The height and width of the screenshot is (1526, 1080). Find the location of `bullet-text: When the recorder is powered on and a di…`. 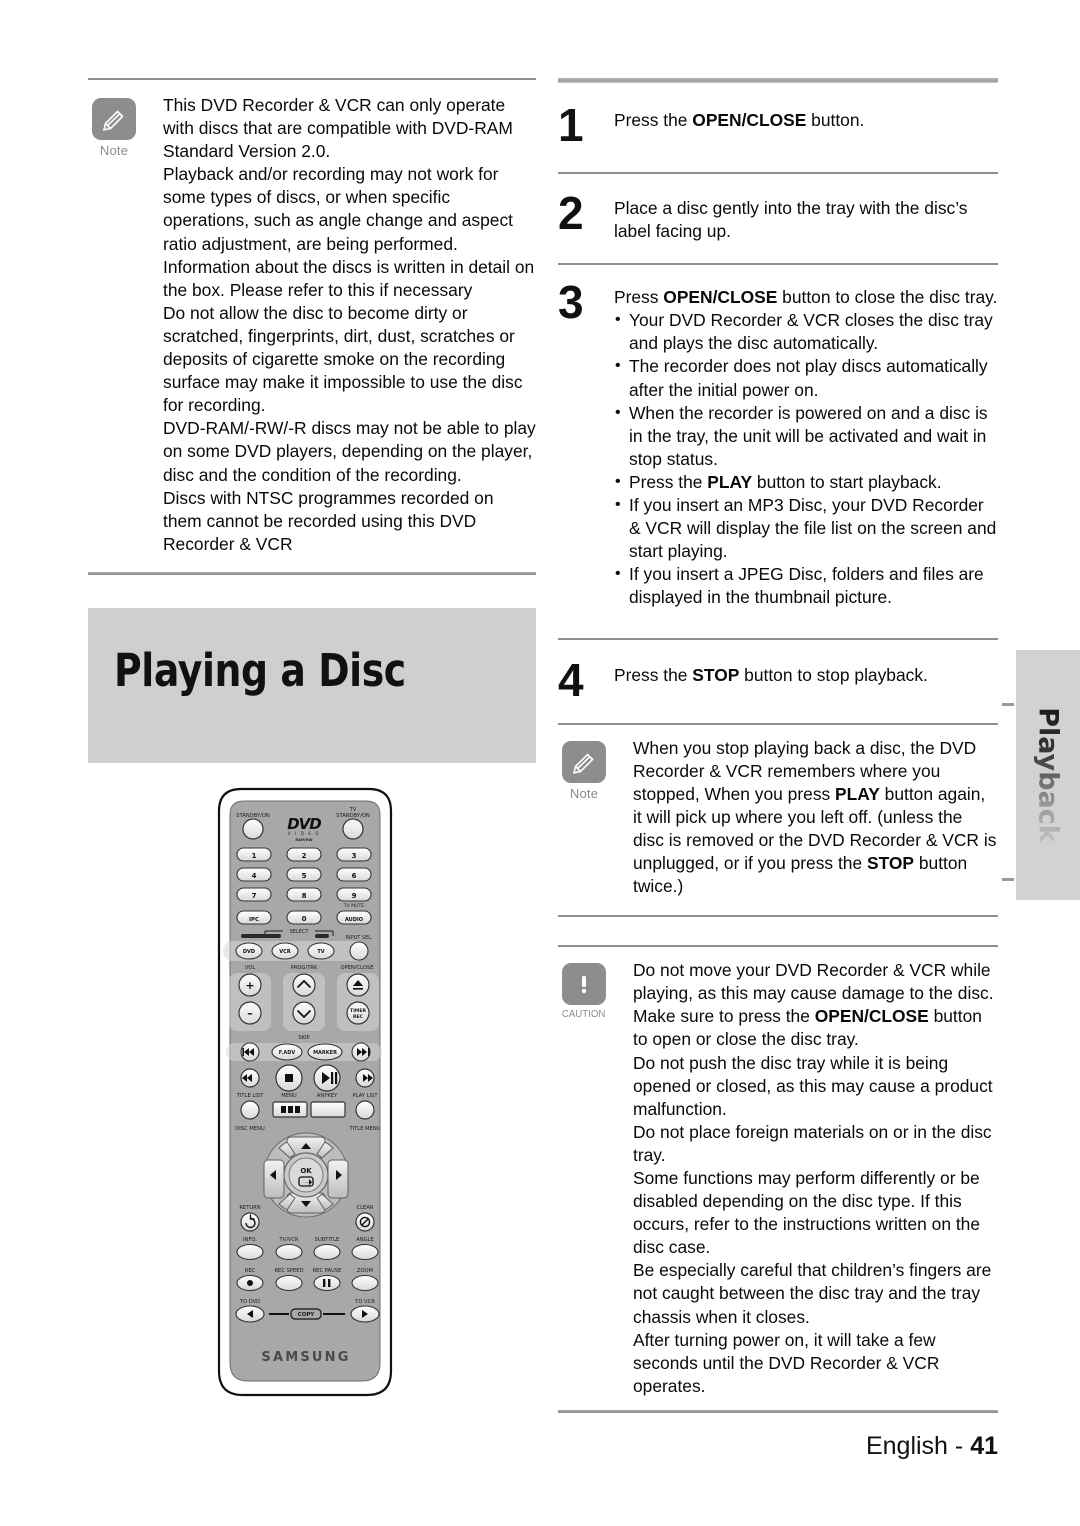

bullet-text: When the recorder is powered on and a di… is located at coordinates (808, 435).